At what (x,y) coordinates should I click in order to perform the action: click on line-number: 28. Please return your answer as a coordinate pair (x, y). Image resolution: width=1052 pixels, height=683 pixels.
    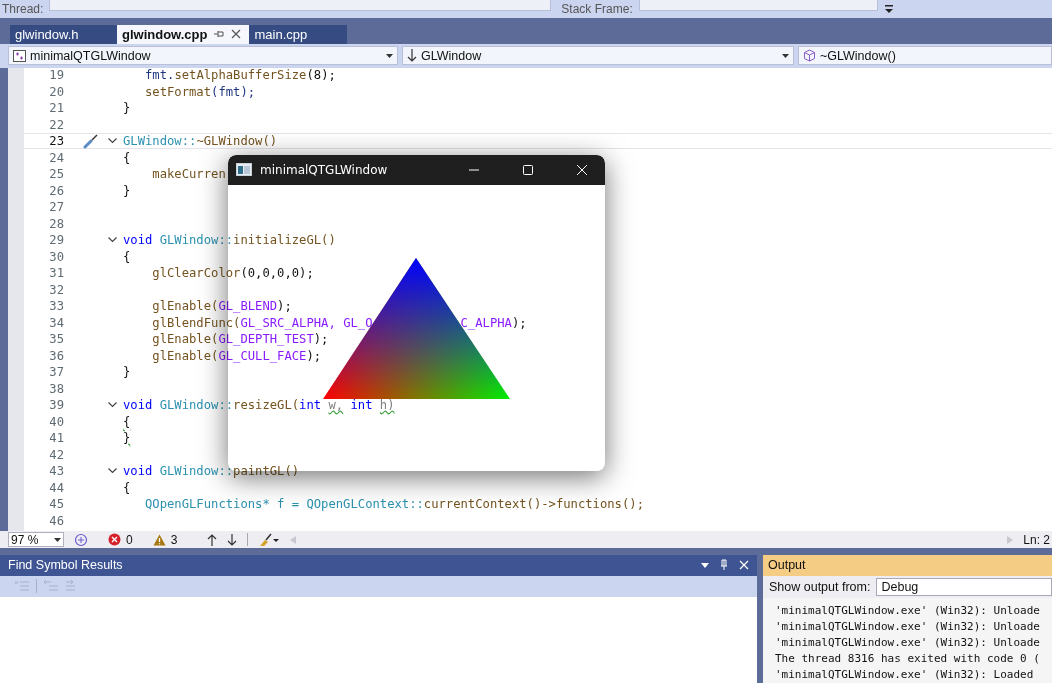
    Looking at the image, I should click on (56, 223).